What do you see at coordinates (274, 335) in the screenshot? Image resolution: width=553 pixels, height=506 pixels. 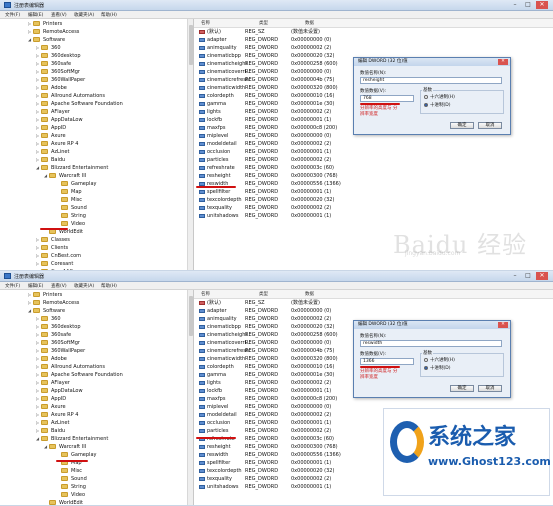 I see `value-row: cinematicheight REG_DWORD 0x00000258 (600)` at bounding box center [274, 335].